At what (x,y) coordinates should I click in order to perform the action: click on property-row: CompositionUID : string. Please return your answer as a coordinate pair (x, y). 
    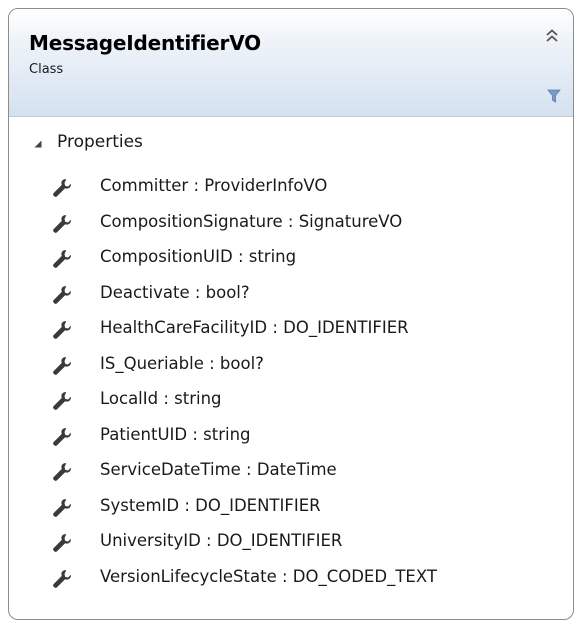
    Looking at the image, I should click on (291, 264).